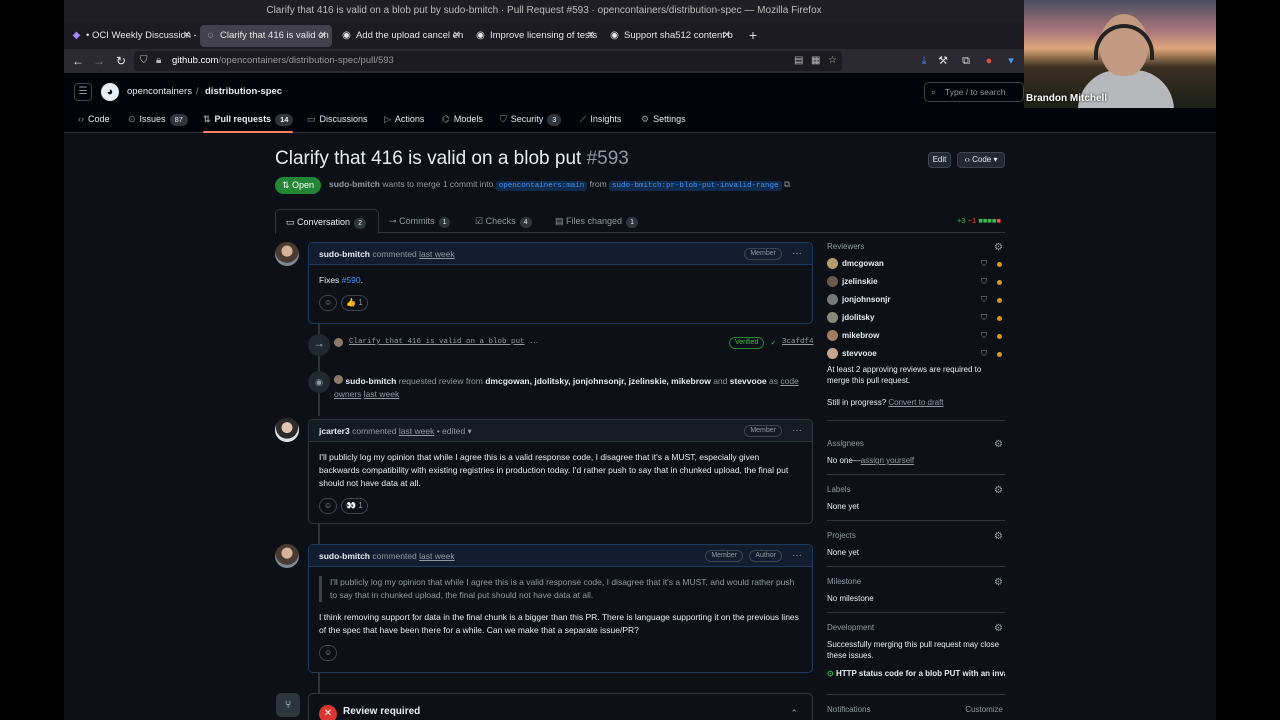  What do you see at coordinates (600, 122) in the screenshot?
I see `tab-insights: ⟋ Insights` at bounding box center [600, 122].